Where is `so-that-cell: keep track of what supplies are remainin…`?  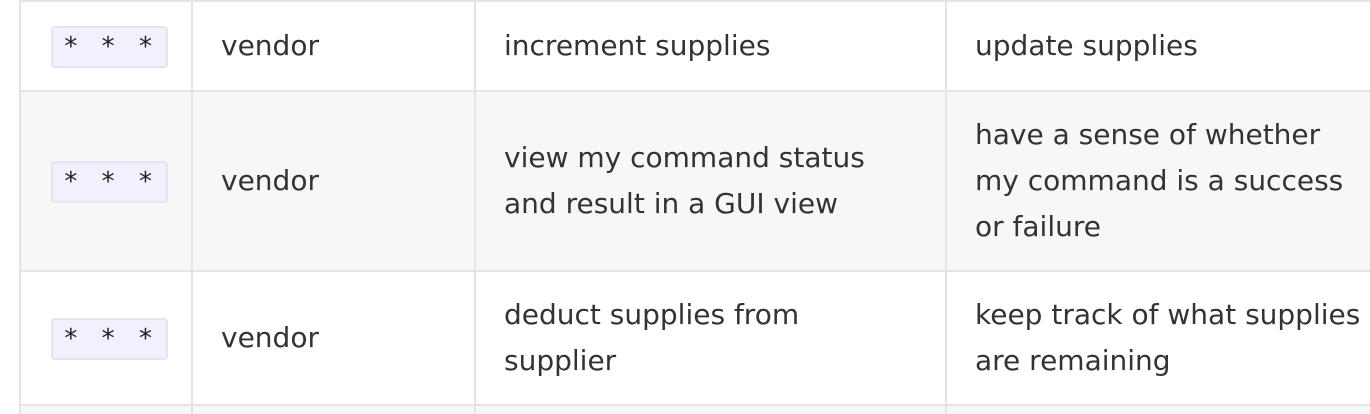 so-that-cell: keep track of what supplies are remainin… is located at coordinates (1157, 338).